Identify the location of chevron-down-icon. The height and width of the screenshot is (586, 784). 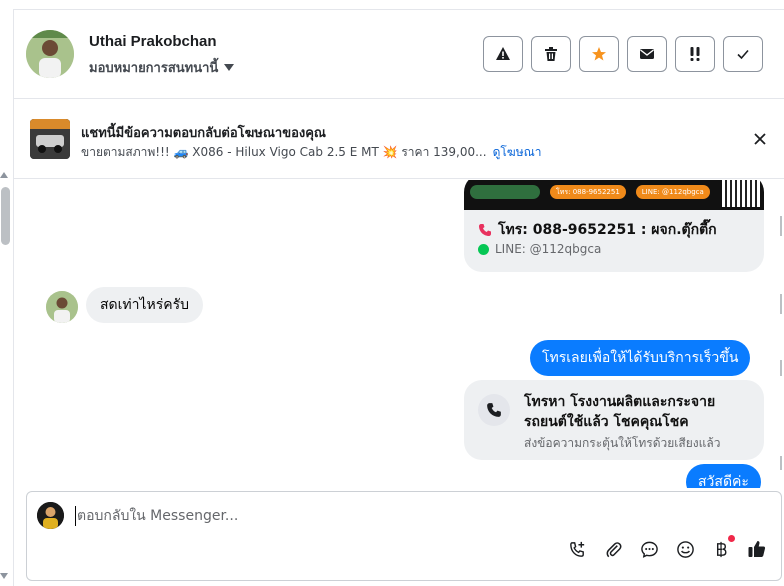
(229, 67).